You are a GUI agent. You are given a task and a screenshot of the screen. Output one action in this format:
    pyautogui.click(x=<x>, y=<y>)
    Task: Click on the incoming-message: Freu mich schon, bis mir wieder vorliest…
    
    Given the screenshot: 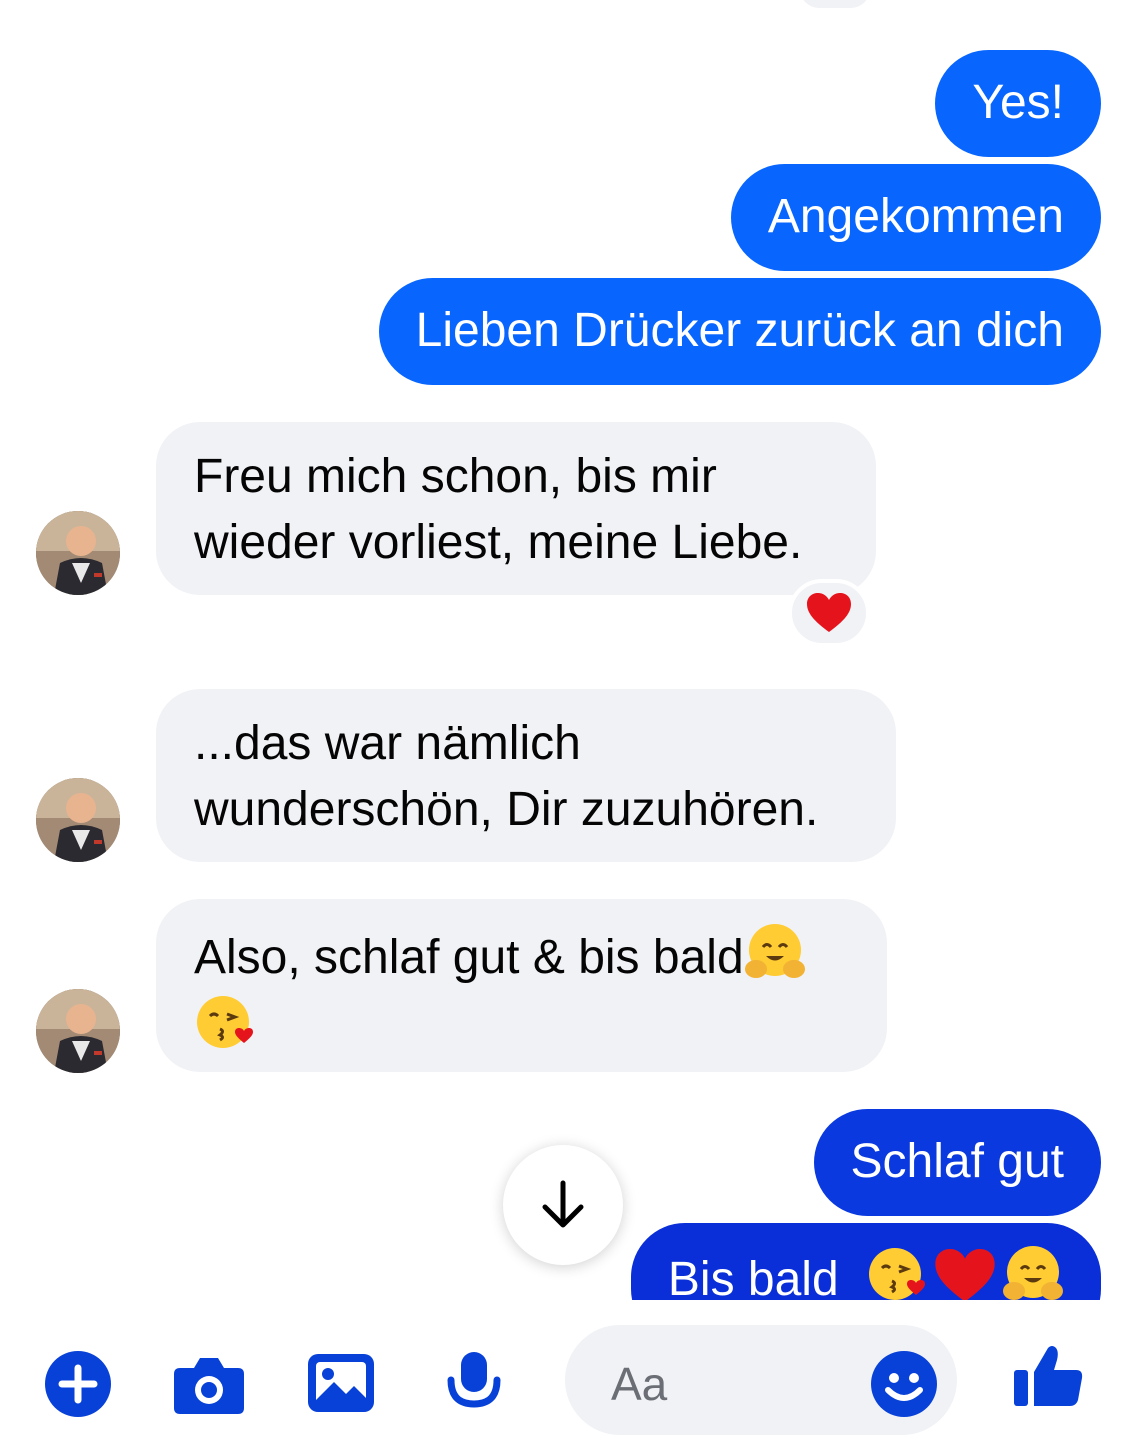 What is the action you would take?
    pyautogui.click(x=516, y=508)
    